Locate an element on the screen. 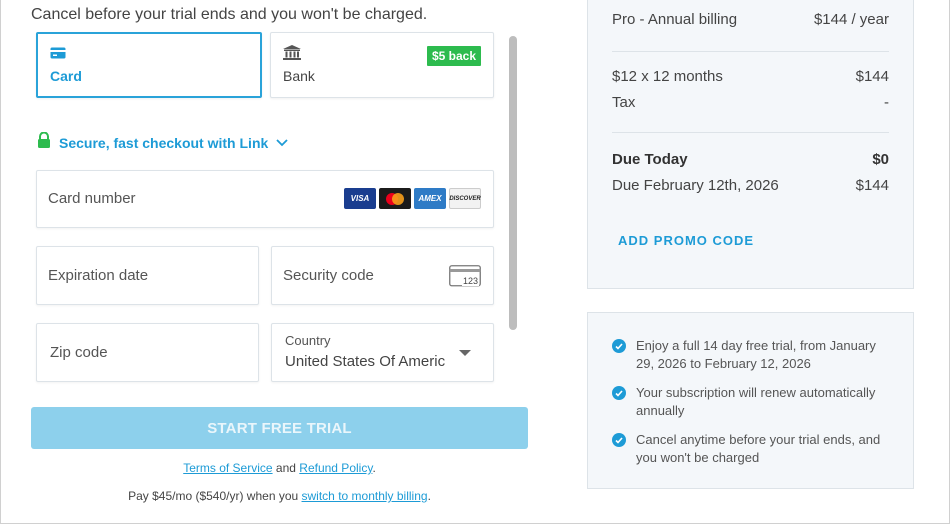 This screenshot has height=524, width=950. card-number-field: Card number VISA AMEX DISCOVER is located at coordinates (265, 199).